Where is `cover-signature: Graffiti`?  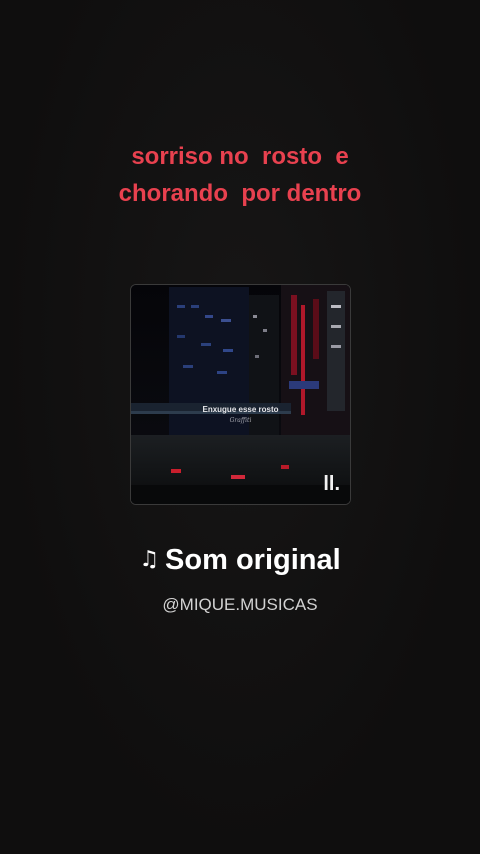
cover-signature: Graffiti is located at coordinates (240, 420).